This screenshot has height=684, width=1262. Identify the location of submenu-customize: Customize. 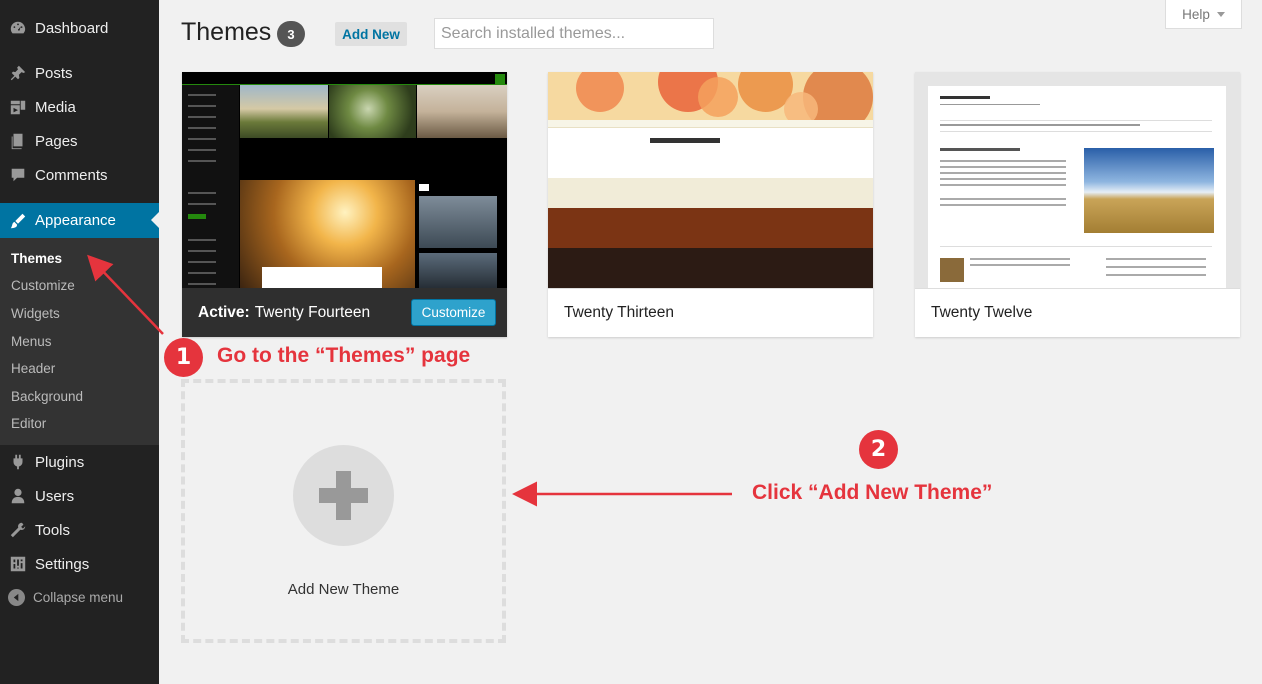
(43, 285).